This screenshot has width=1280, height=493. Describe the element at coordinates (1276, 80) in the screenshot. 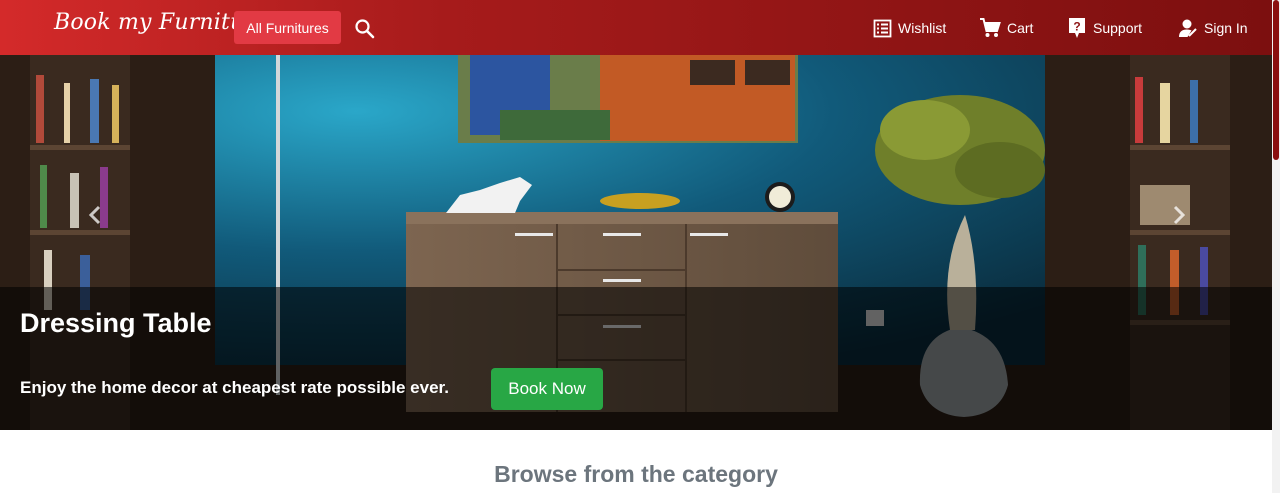

I see `scrollbar-thumb` at that location.